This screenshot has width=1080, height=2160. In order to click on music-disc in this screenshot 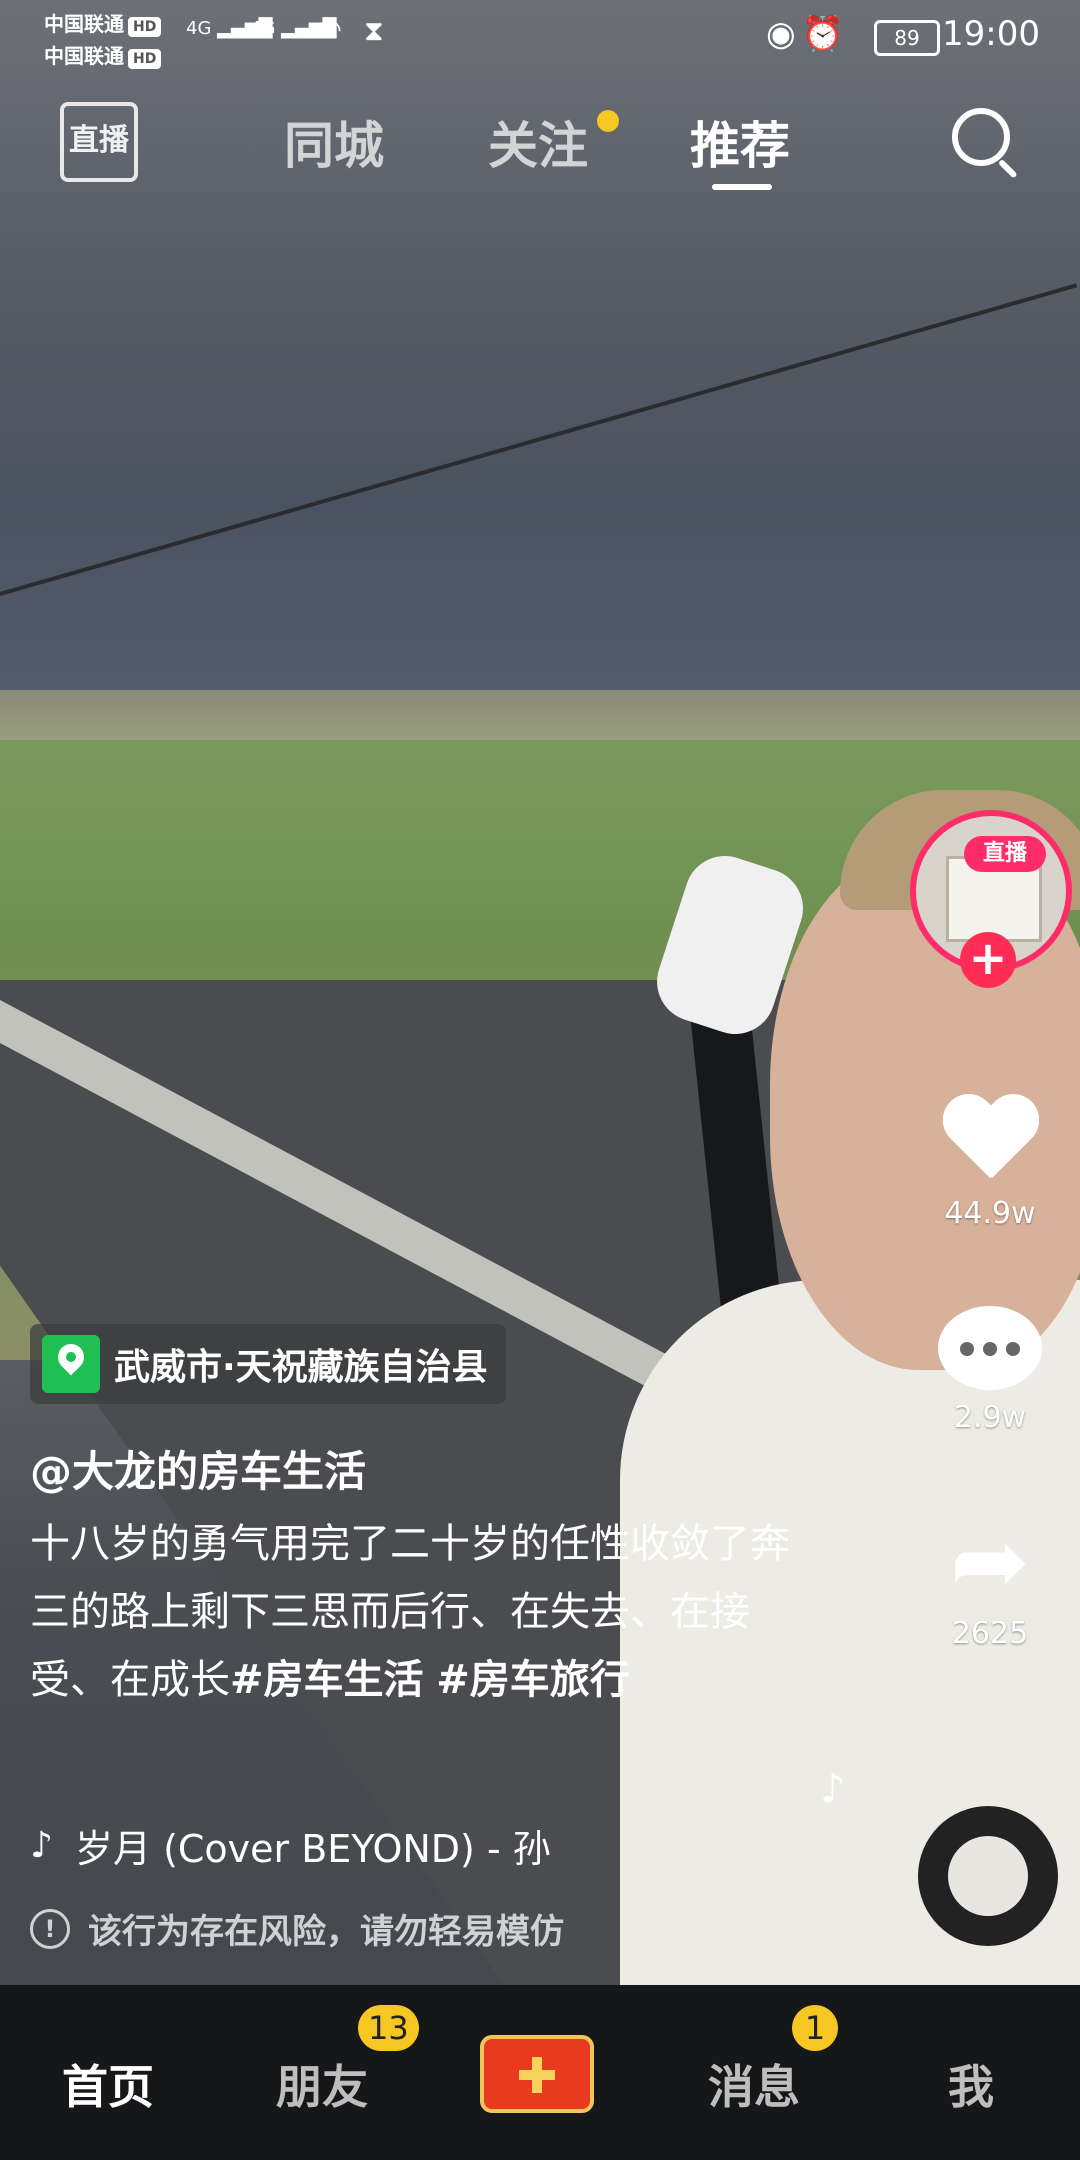, I will do `click(988, 1876)`.